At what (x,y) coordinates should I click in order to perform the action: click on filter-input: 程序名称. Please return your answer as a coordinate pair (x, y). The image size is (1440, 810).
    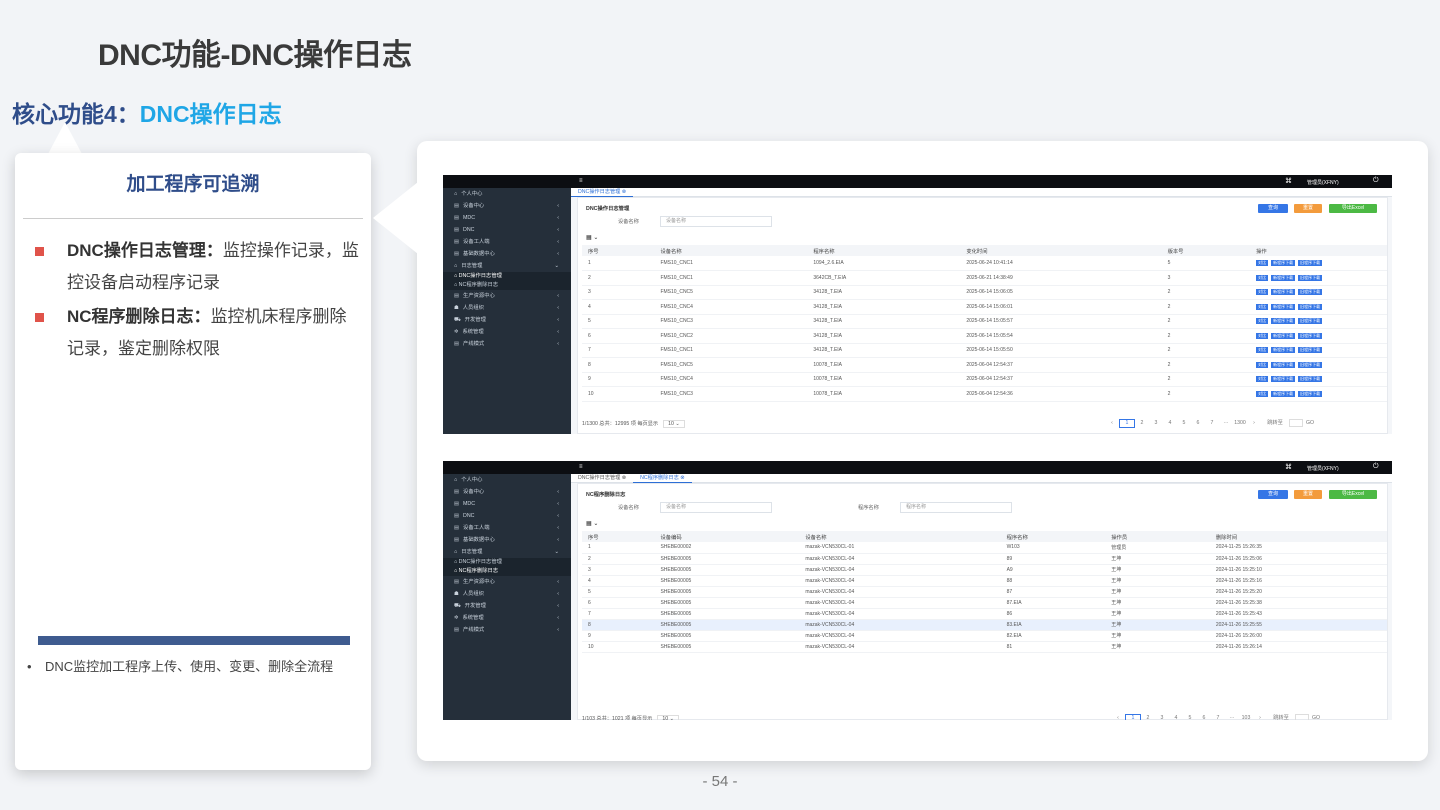
    Looking at the image, I should click on (956, 507).